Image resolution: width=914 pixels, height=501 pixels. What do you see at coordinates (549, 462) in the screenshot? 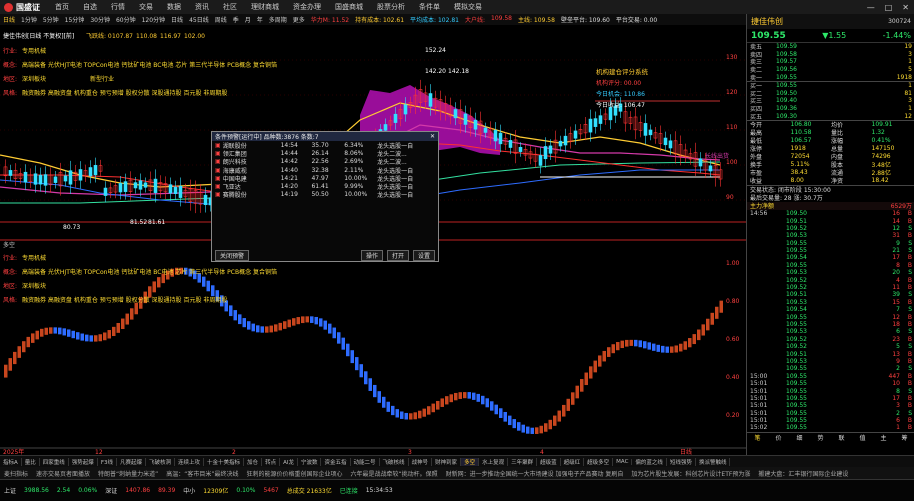
I see `indicator-tab-21: 超级蓝` at bounding box center [549, 462].